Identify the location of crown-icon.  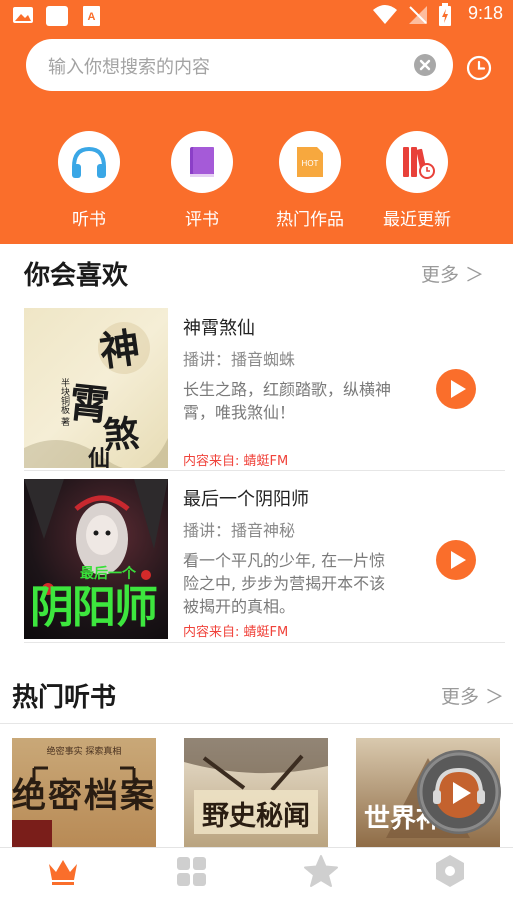
(63, 872).